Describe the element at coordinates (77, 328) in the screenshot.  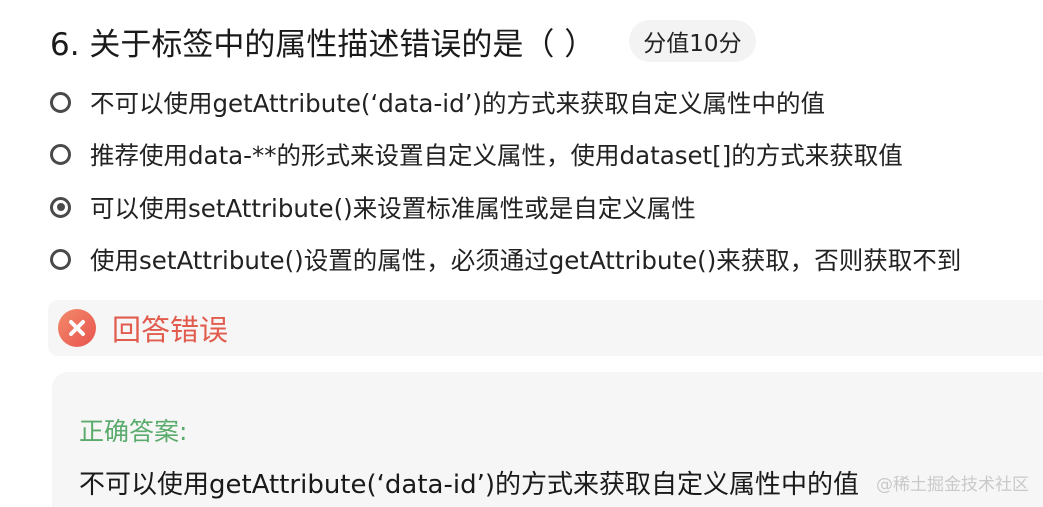
I see `error-x-icon` at that location.